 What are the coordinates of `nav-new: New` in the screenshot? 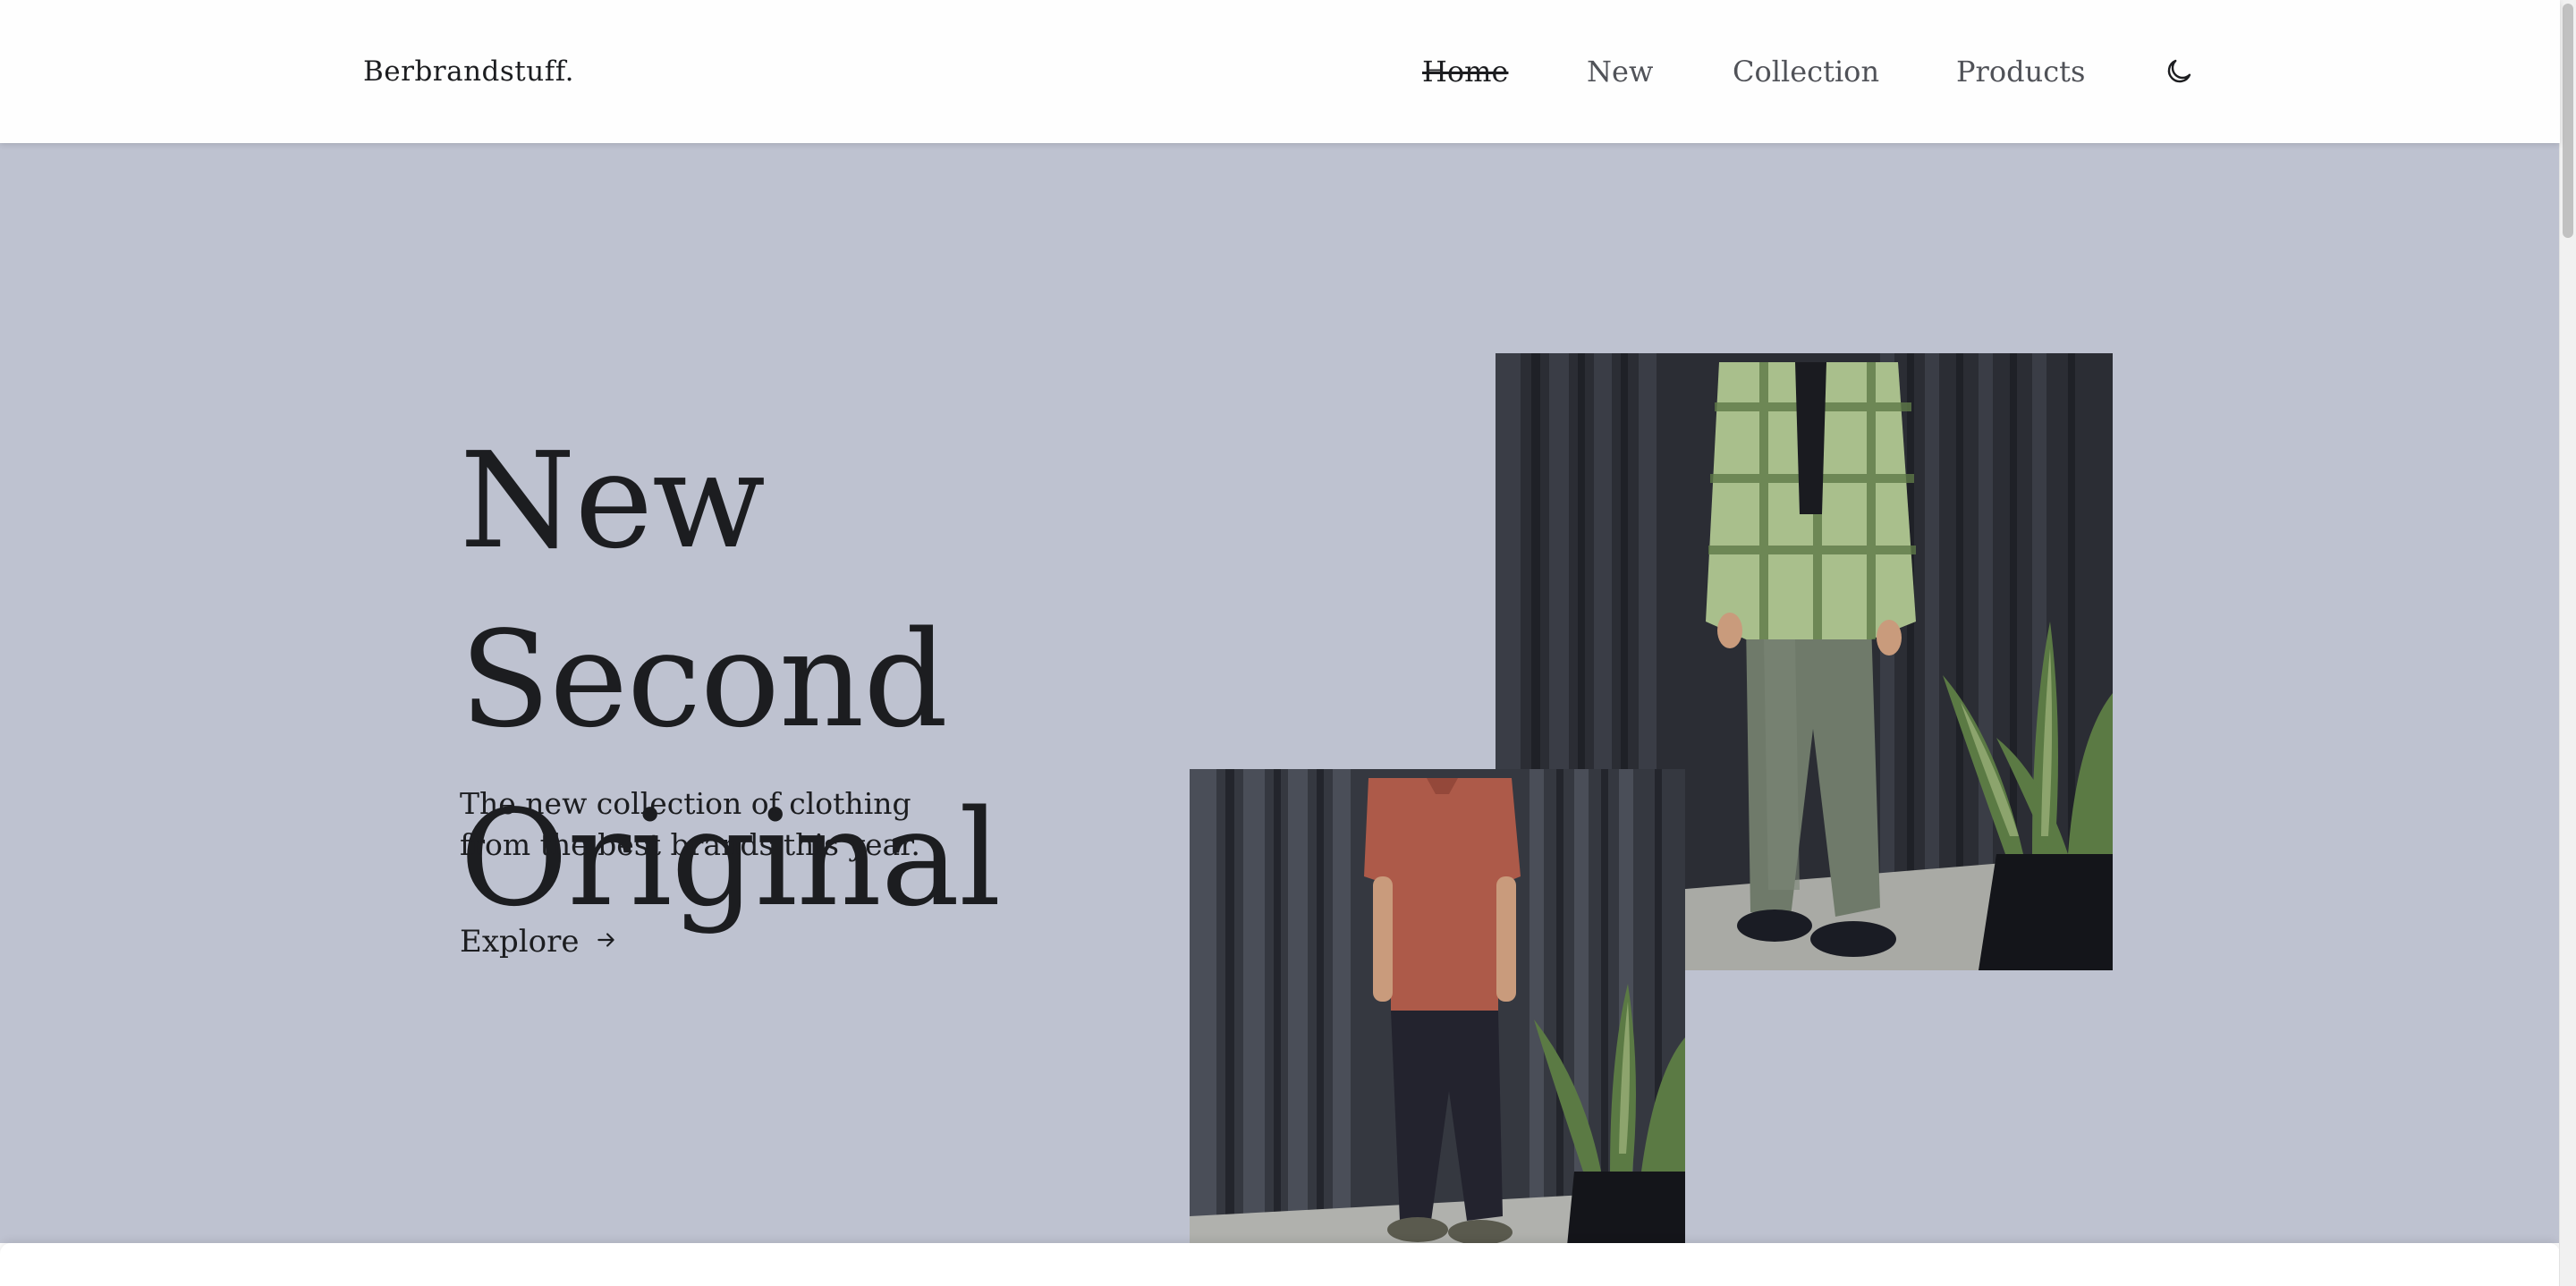 It's located at (1620, 71).